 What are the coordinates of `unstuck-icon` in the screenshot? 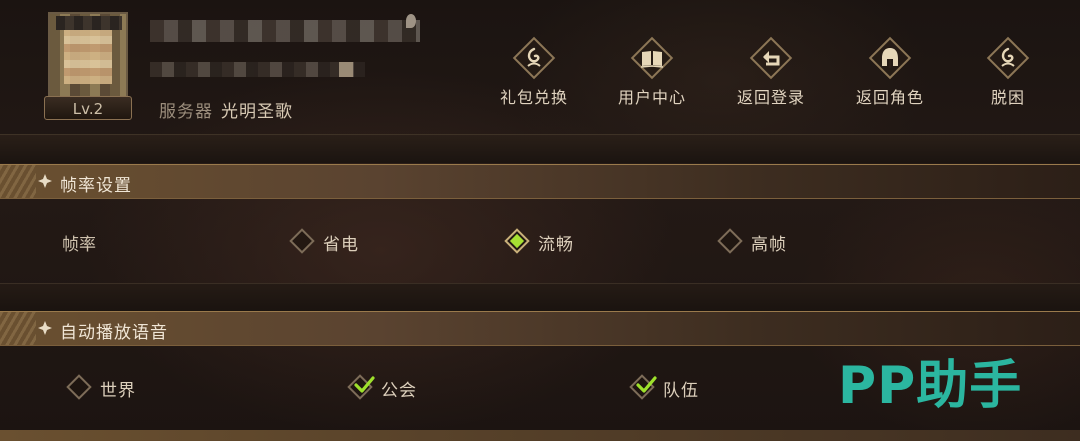 It's located at (1008, 58).